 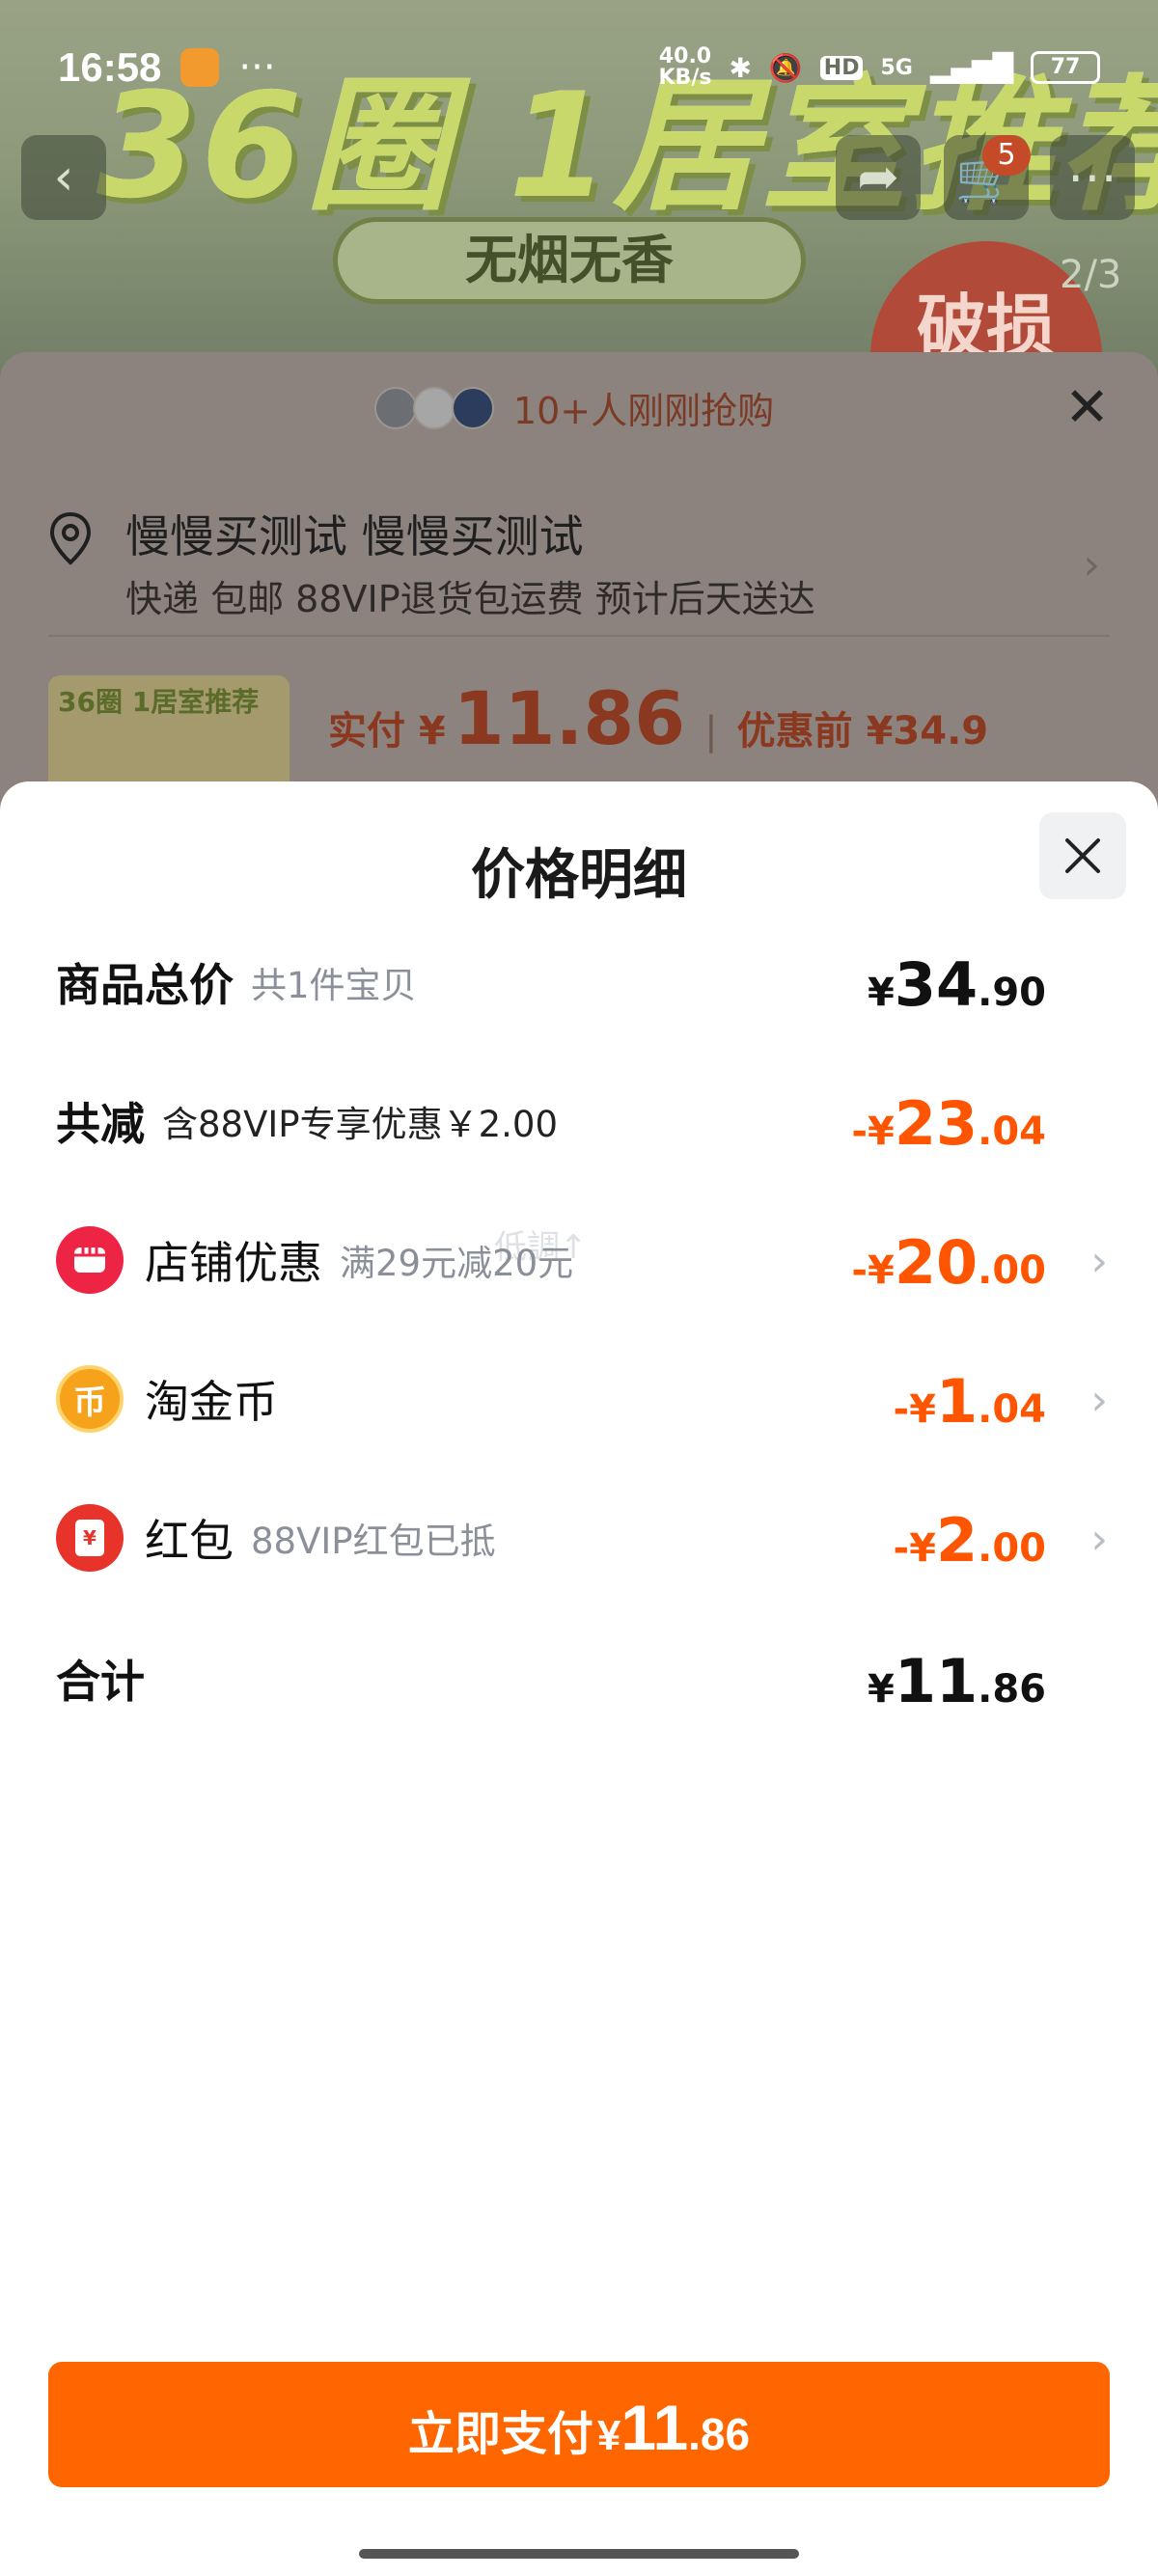 What do you see at coordinates (1087, 408) in the screenshot?
I see `close-icon: ✕` at bounding box center [1087, 408].